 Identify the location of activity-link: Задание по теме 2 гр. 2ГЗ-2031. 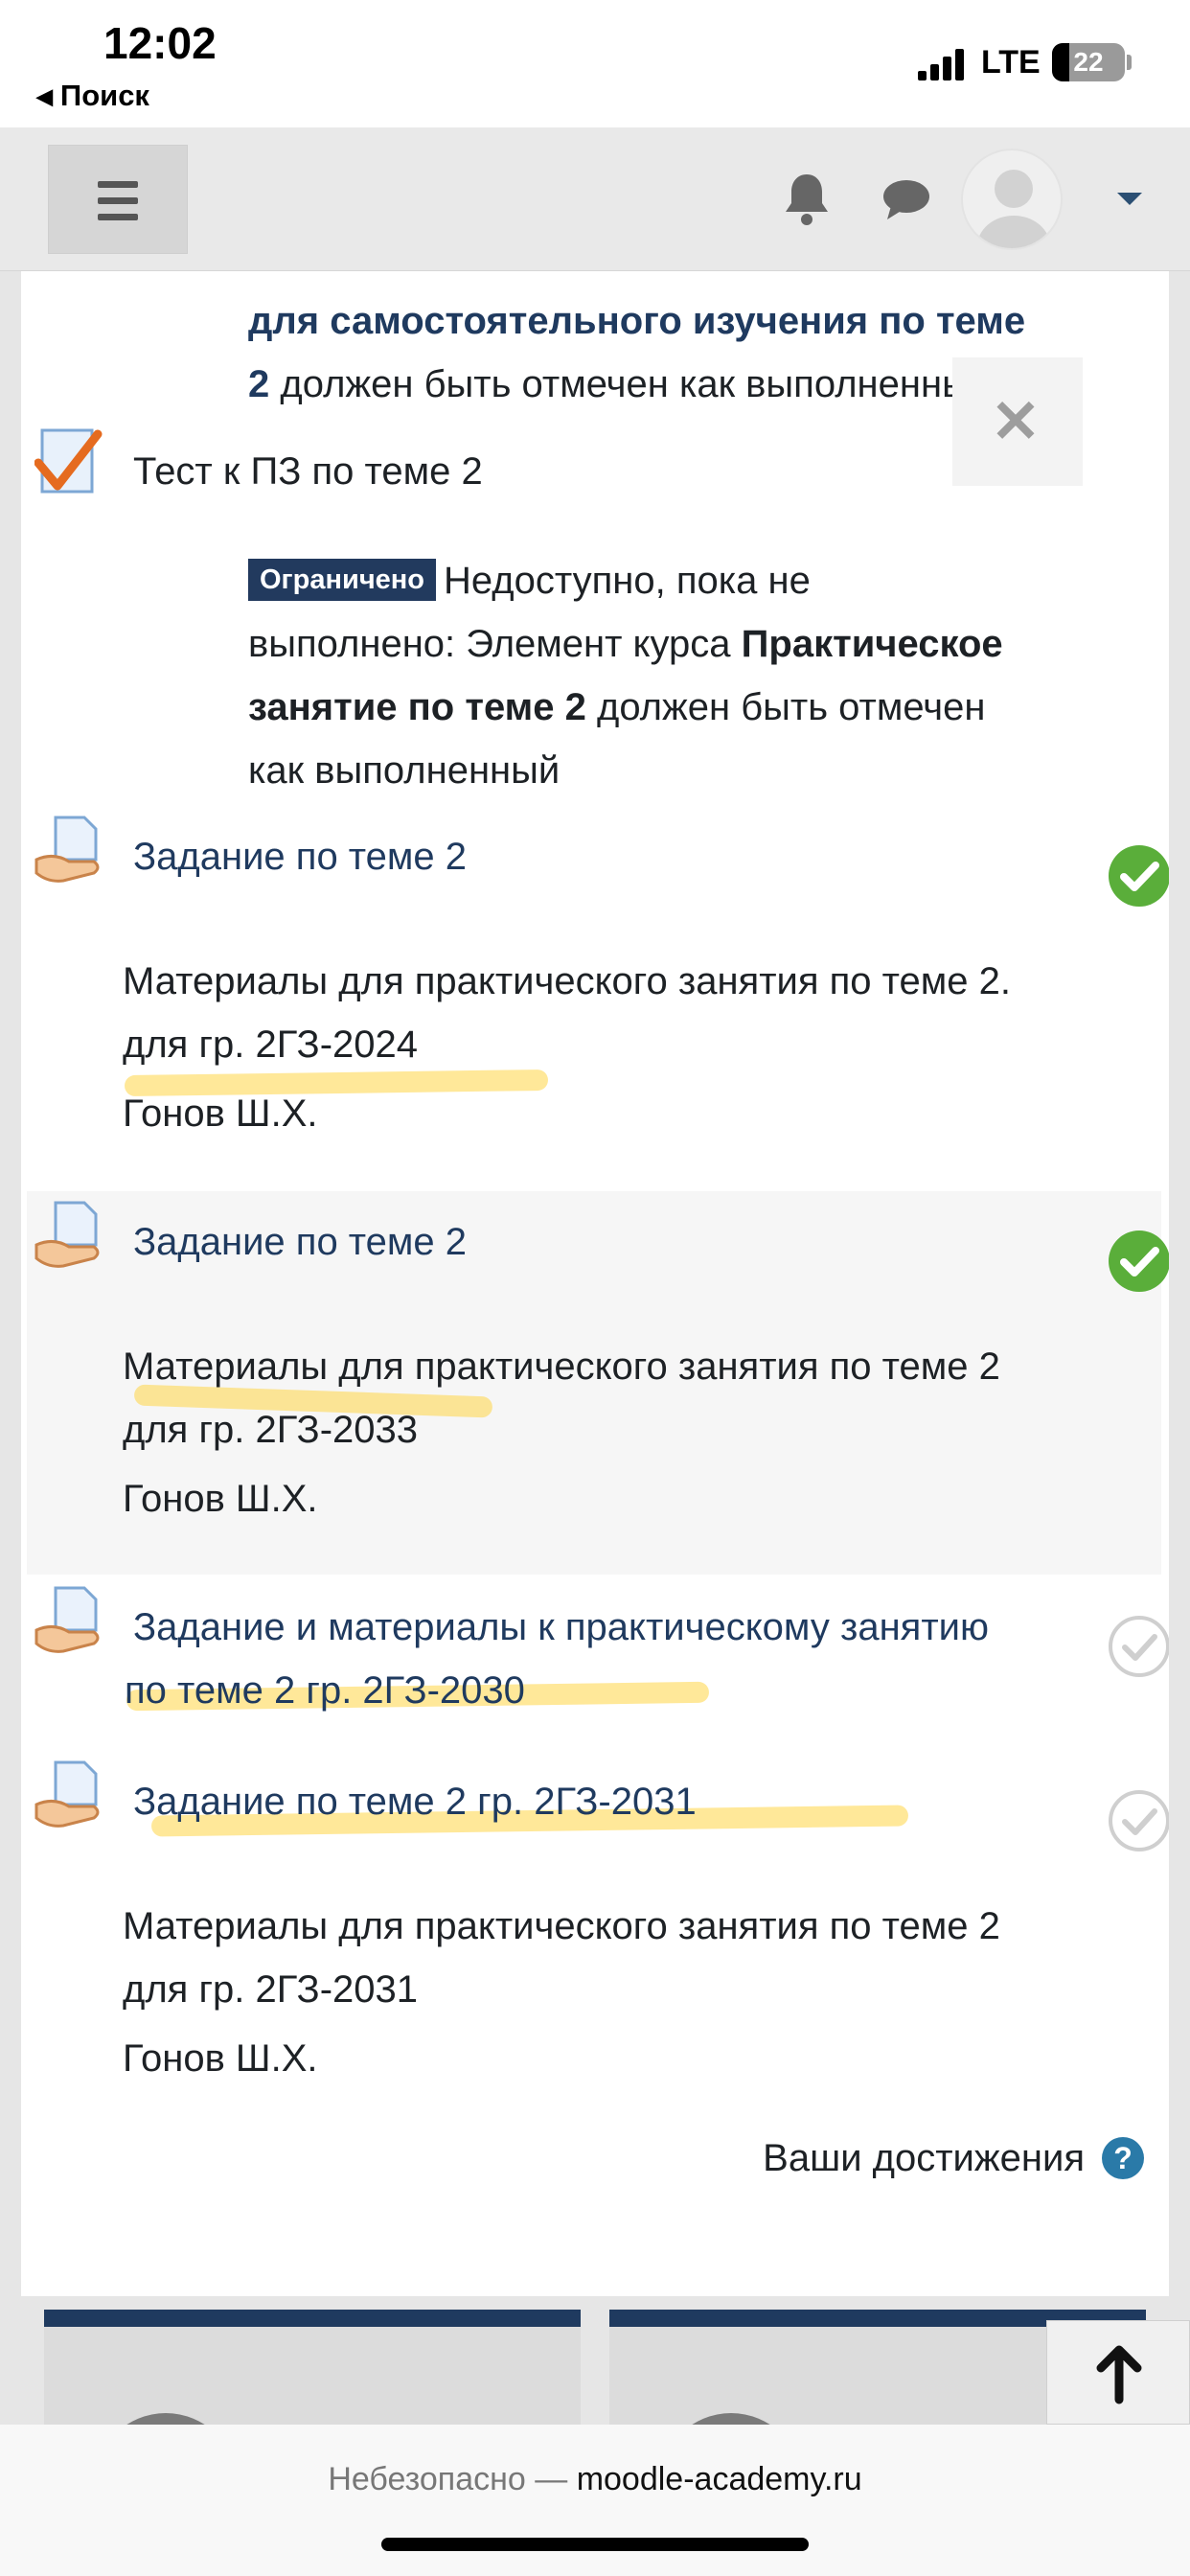
(415, 1801).